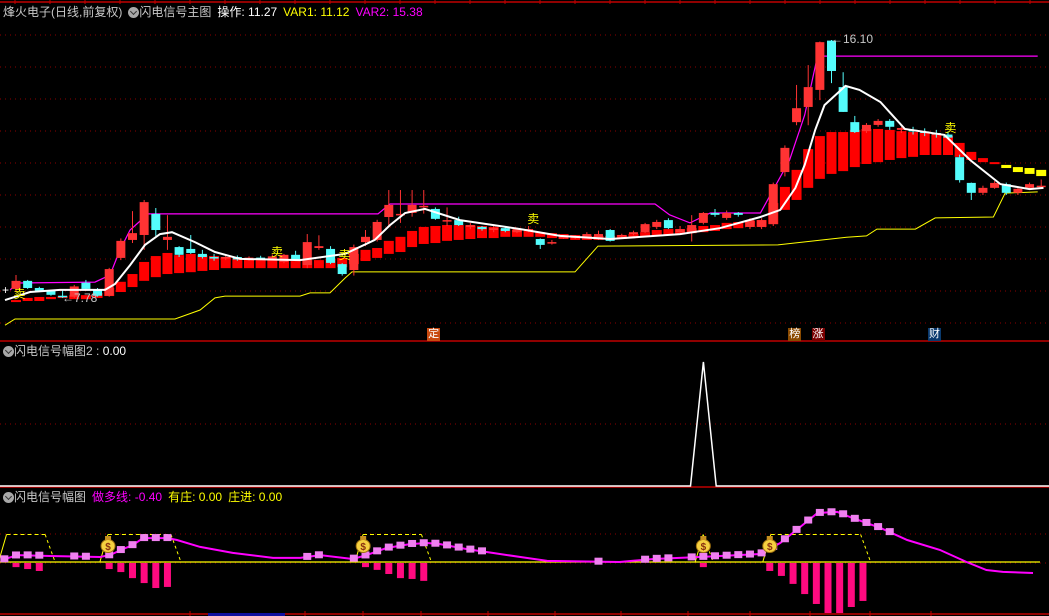 The width and height of the screenshot is (1049, 616). What do you see at coordinates (53, 351) in the screenshot?
I see `mid-indicator-name: 闪电信号幅图2` at bounding box center [53, 351].